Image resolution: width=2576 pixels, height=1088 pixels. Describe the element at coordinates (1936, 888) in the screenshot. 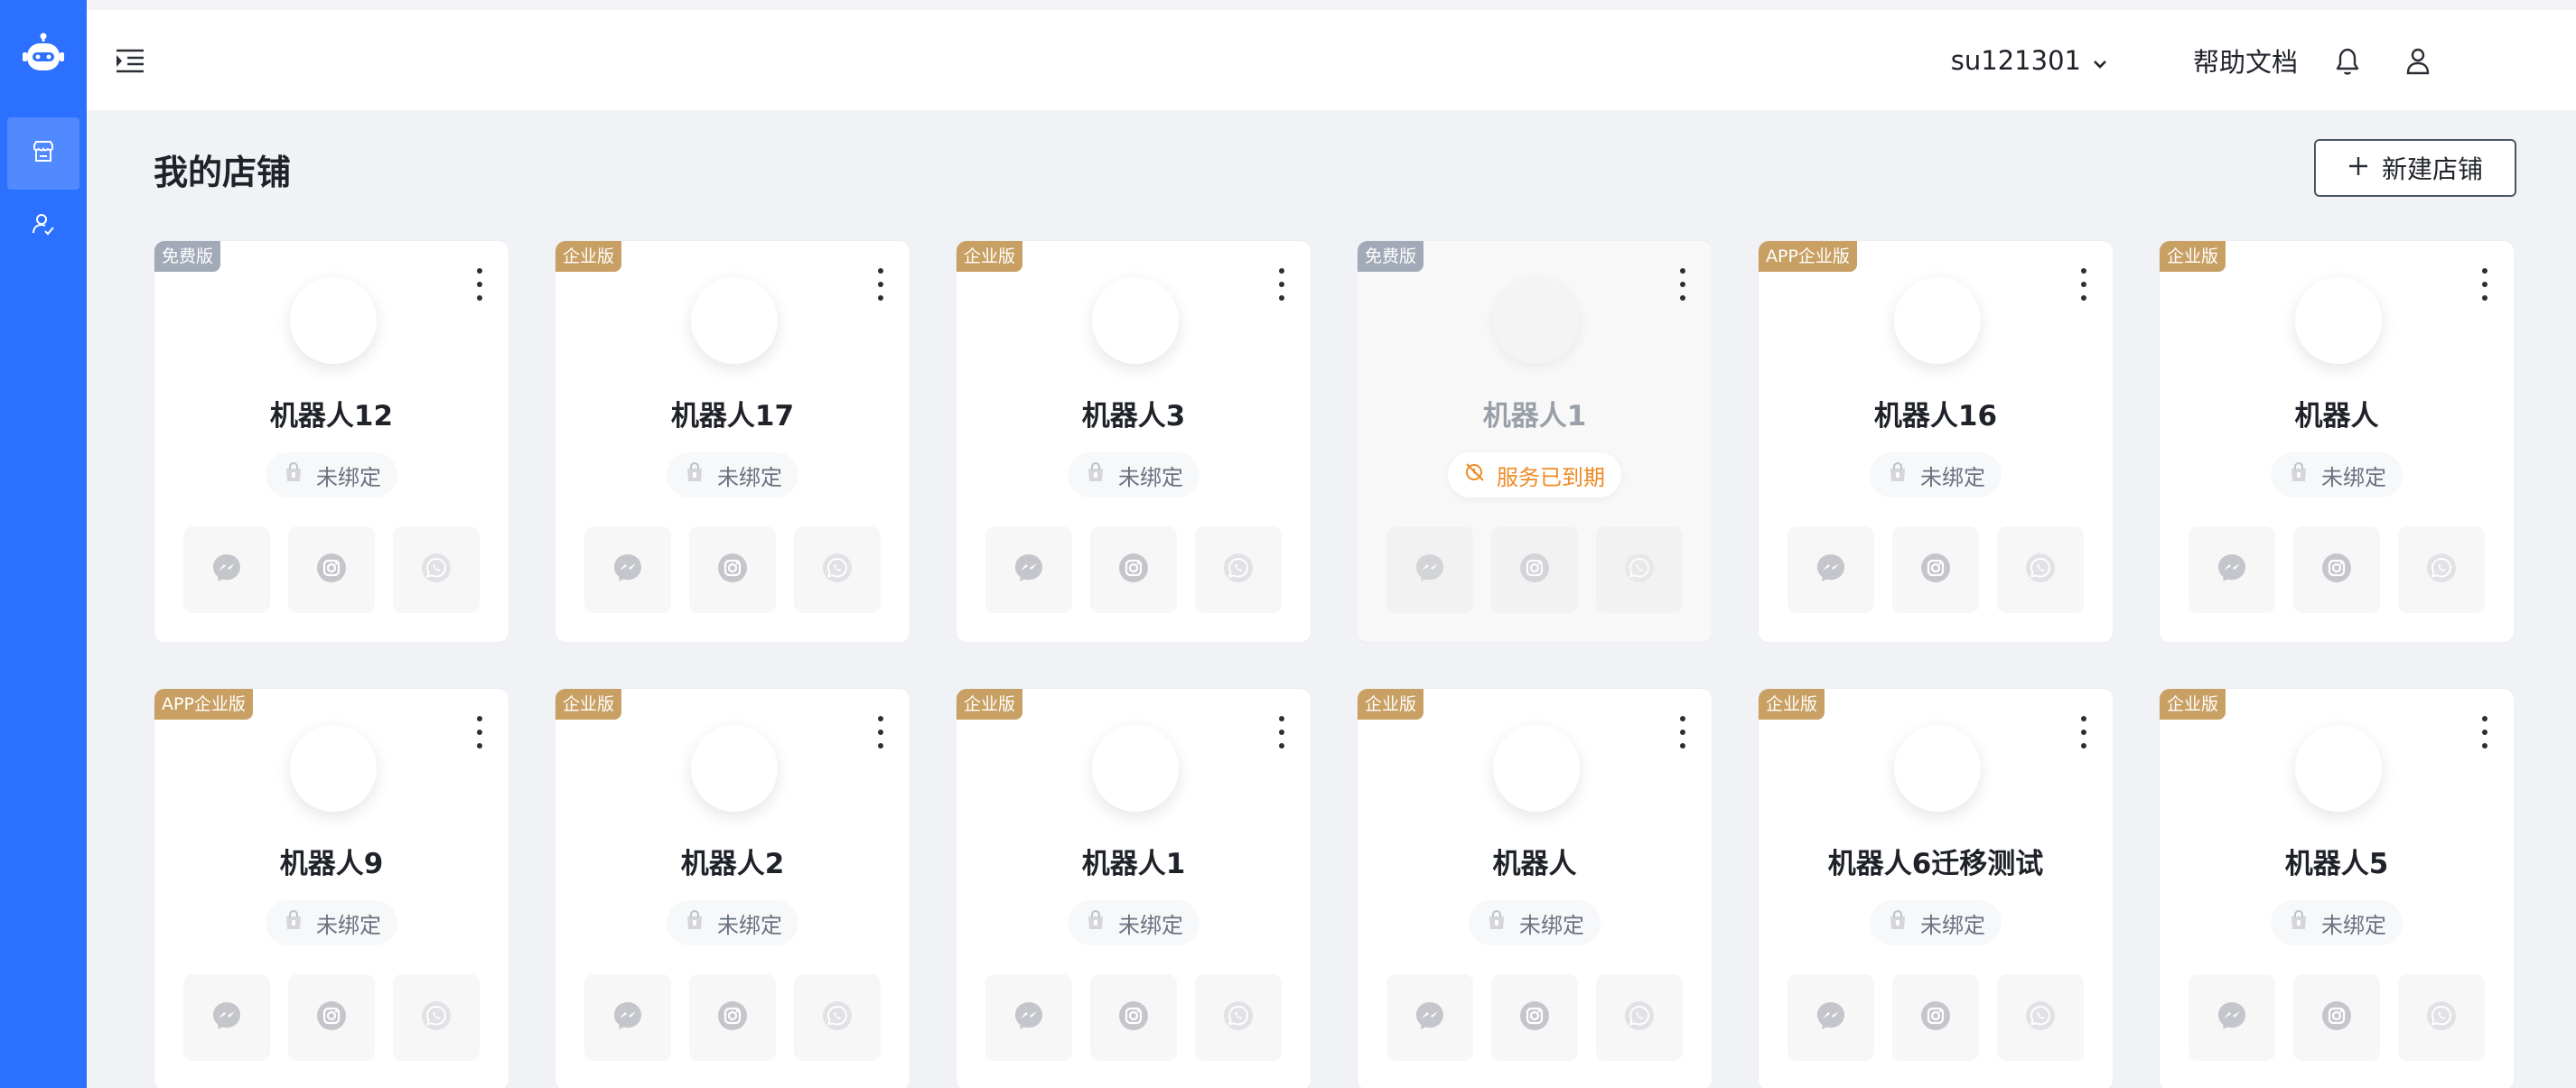

I see `store-card-11: 企业版 机器人6迁移测试 未绑定` at that location.